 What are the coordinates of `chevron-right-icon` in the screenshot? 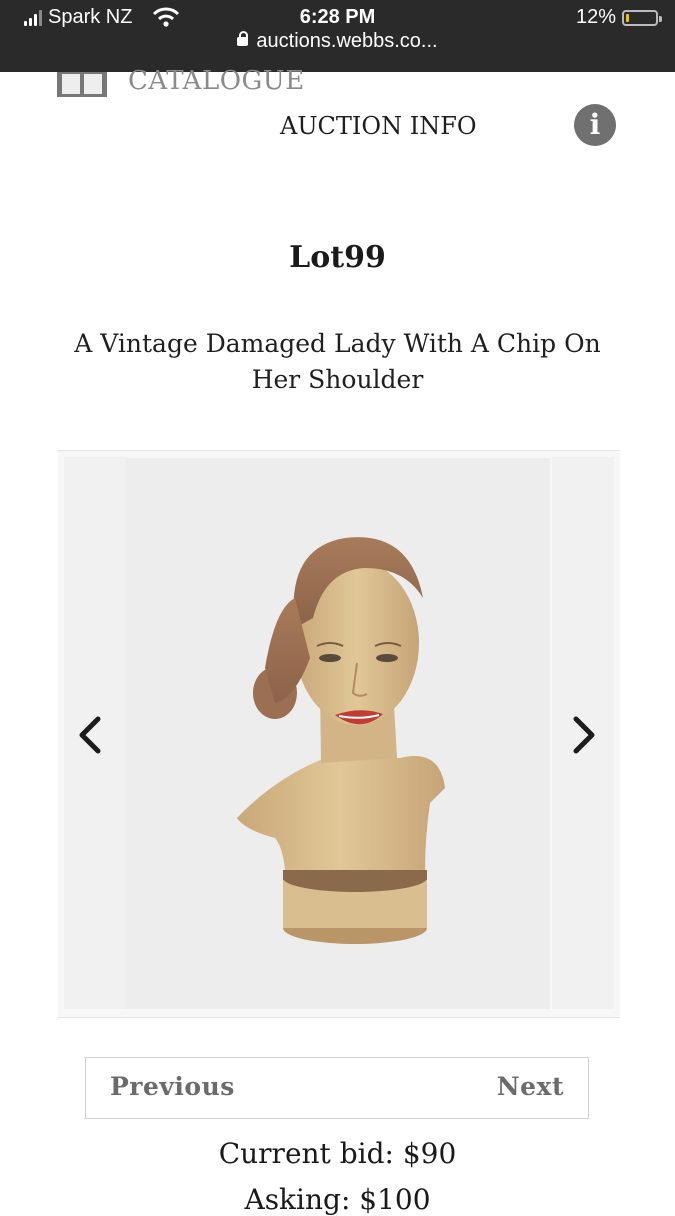 It's located at (584, 735).